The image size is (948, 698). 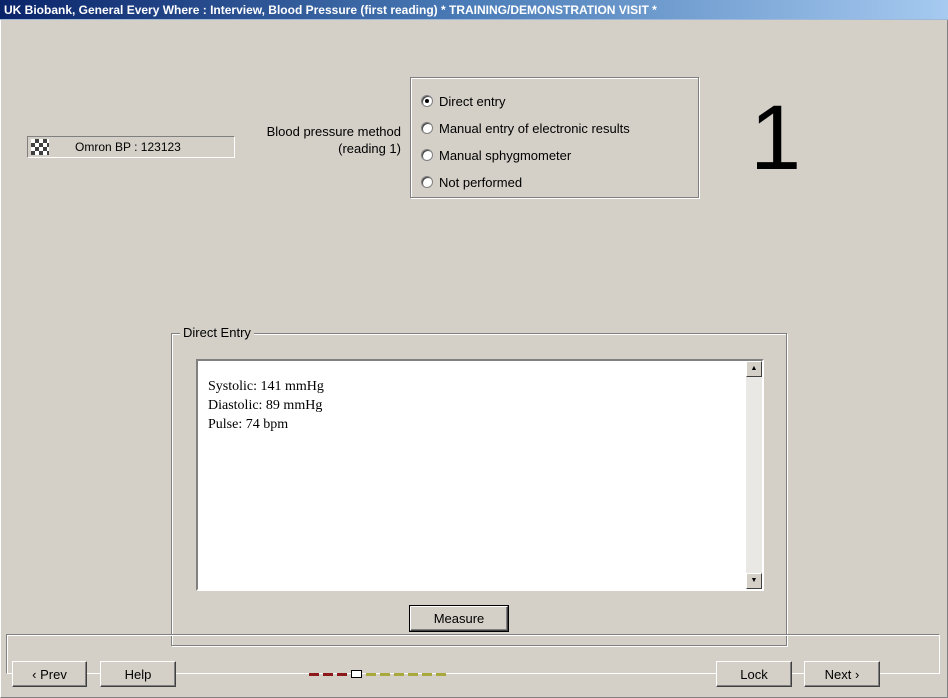 I want to click on bp-method-label-line2: (reading 1), so click(x=369, y=148).